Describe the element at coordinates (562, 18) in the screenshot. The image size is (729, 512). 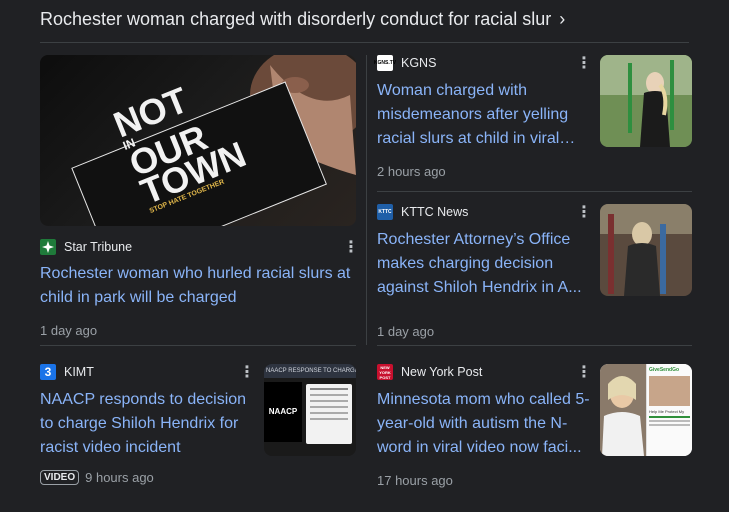
I see `chevron-right-icon: ›` at that location.